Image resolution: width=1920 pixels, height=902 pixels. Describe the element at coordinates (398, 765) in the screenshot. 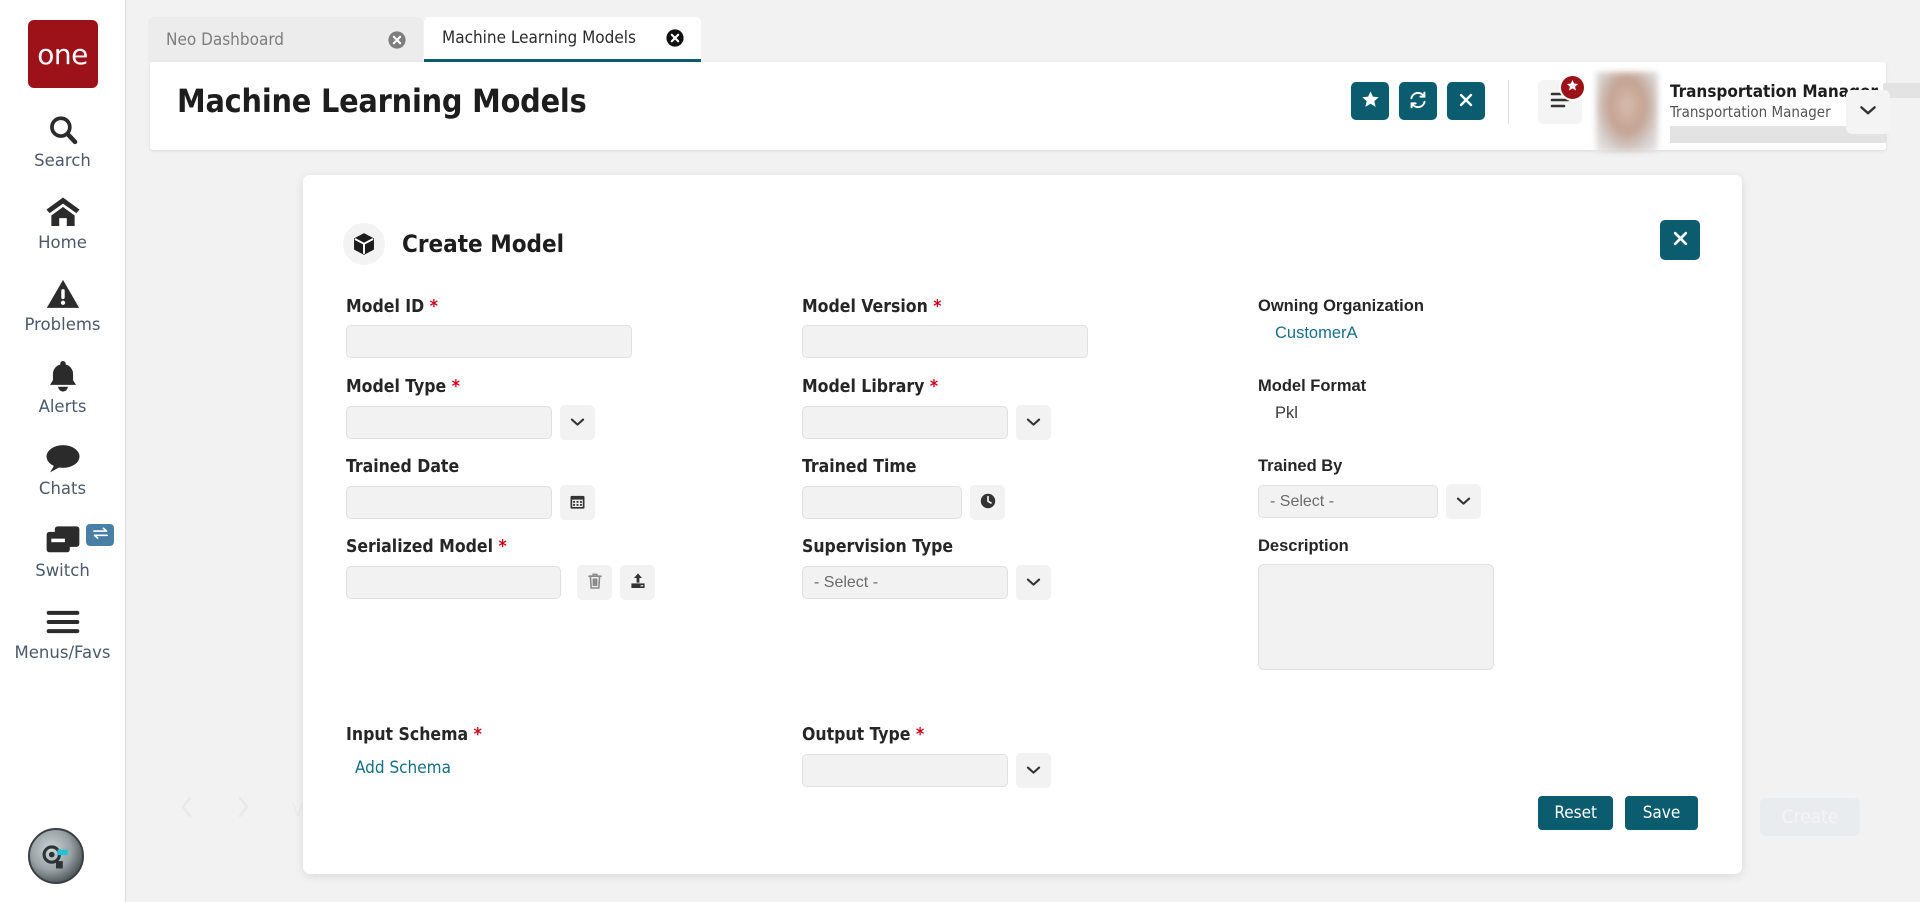

I see `add-schema-button: Add Schema` at that location.